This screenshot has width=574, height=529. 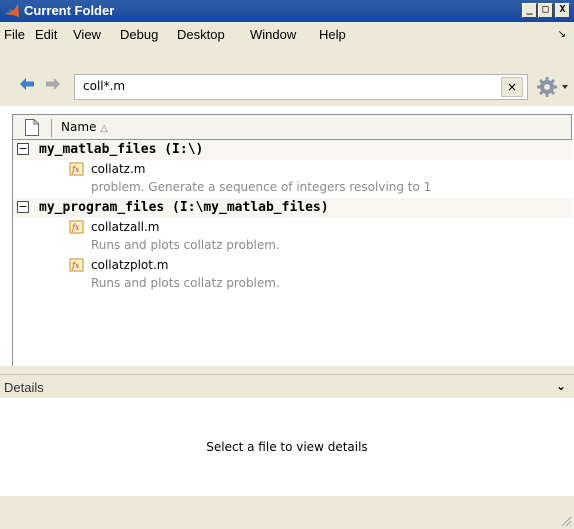 I want to click on menu-view: View, so click(x=87, y=34).